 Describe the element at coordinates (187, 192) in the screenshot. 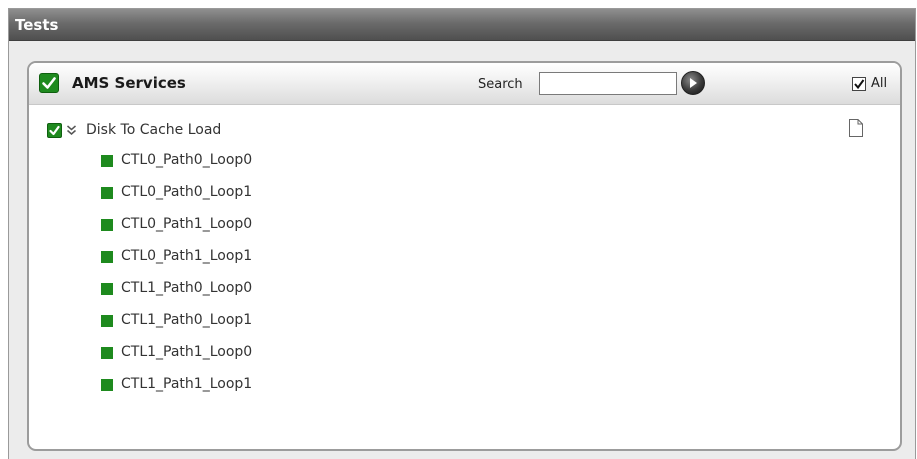

I see `tree-child-label: CTL0_Path0_Loop1` at that location.